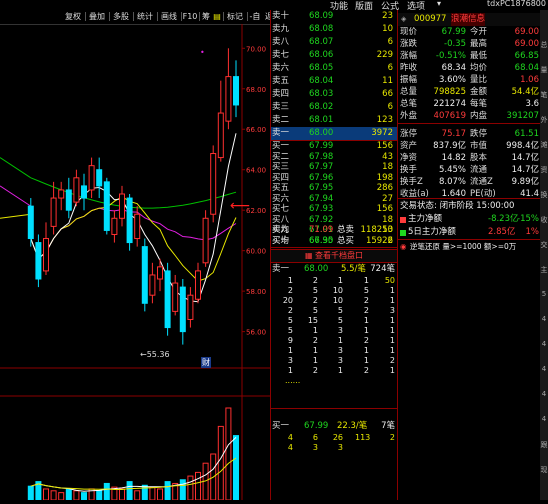 The height and width of the screenshot is (504, 548). What do you see at coordinates (334, 157) in the screenshot?
I see `buy-level-row: 买二 67.98 43` at bounding box center [334, 157].